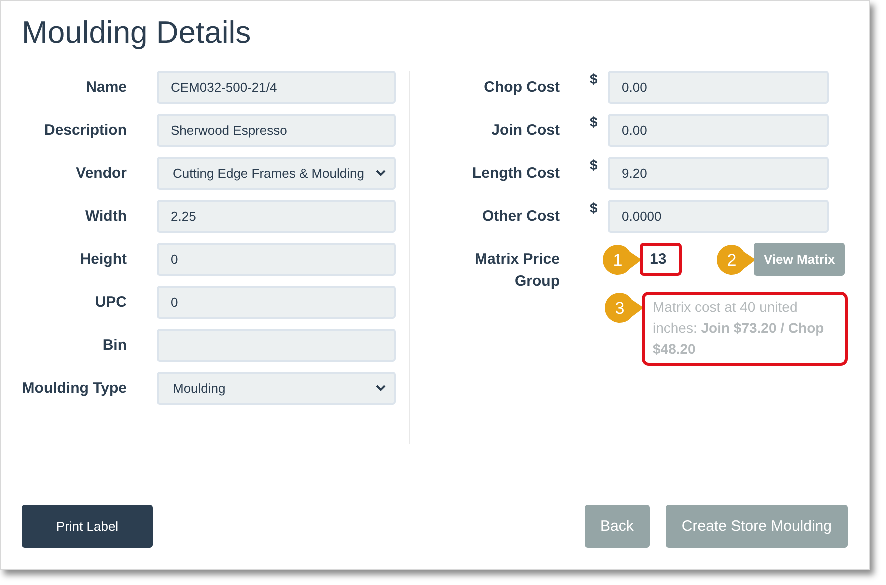 This screenshot has height=585, width=886. What do you see at coordinates (622, 260) in the screenshot?
I see `callout-marker: 1` at bounding box center [622, 260].